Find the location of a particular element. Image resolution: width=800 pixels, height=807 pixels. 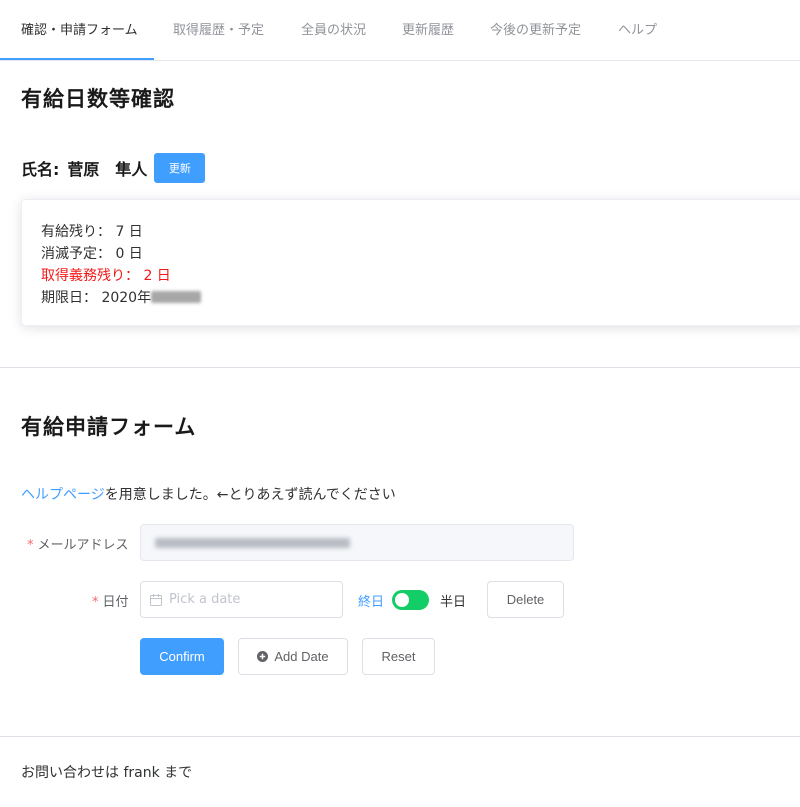

expiring-days: 消滅予定： 0 日 is located at coordinates (92, 254).